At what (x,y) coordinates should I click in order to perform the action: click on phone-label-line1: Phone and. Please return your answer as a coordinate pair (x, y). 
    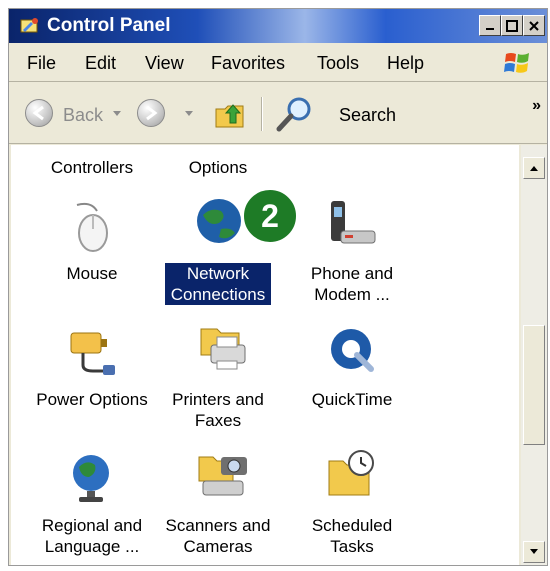
    Looking at the image, I should click on (352, 273).